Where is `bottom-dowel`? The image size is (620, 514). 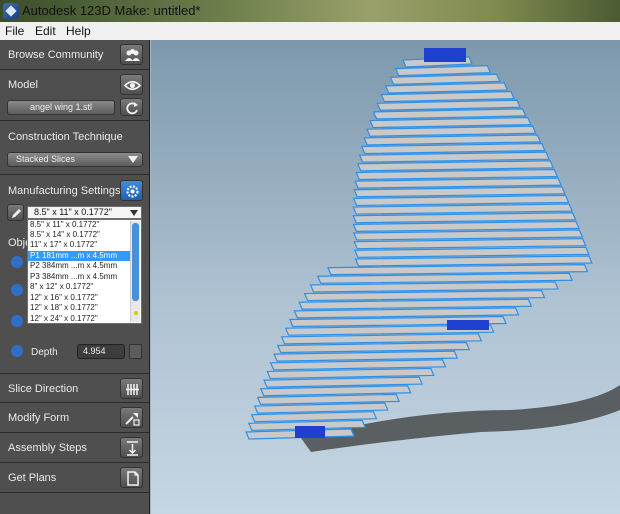
bottom-dowel is located at coordinates (310, 432).